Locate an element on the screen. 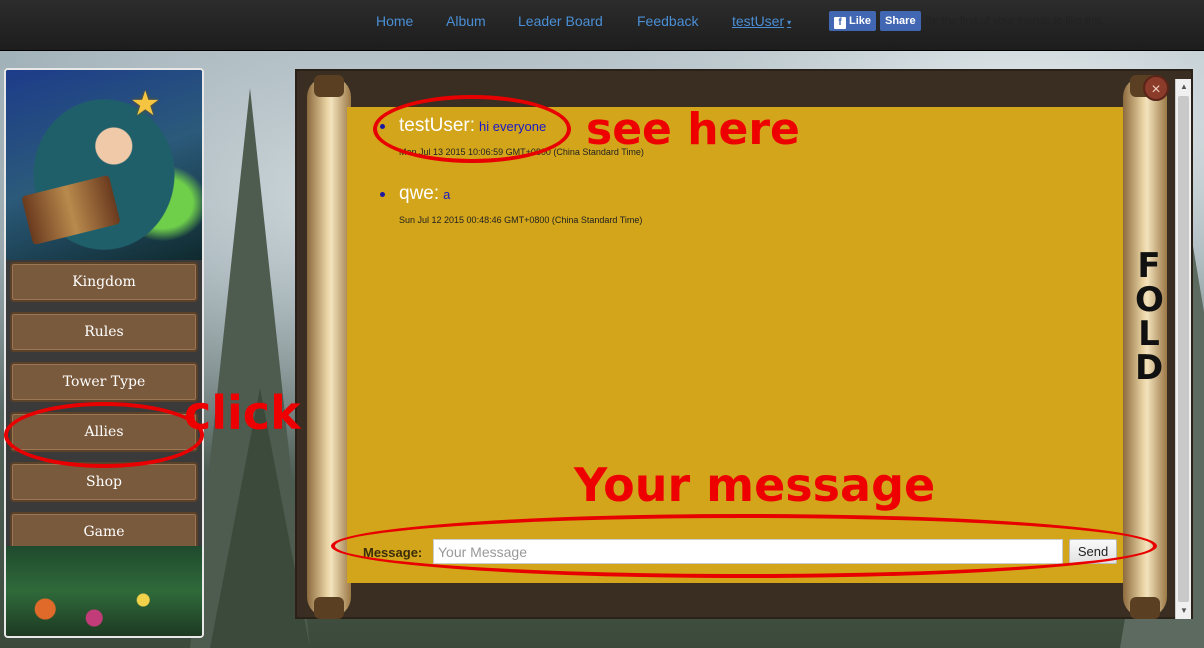 The image size is (1204, 648). book-illustration is located at coordinates (71, 210).